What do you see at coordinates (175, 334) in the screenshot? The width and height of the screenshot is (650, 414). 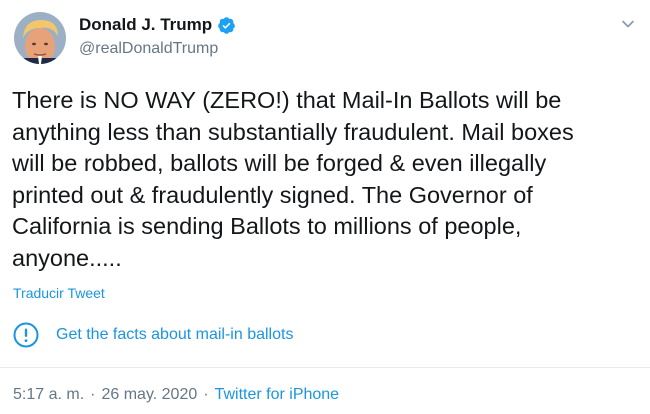 I see `fact-check-label: Get the facts about mail-in ballots` at bounding box center [175, 334].